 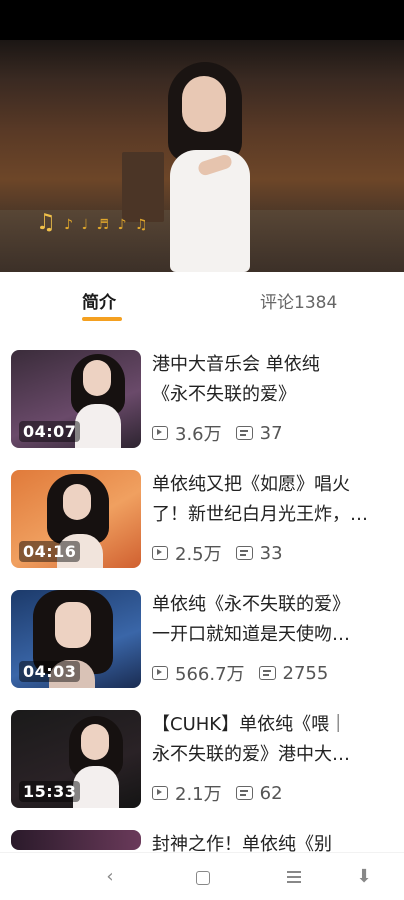 What do you see at coordinates (236, 364) in the screenshot?
I see `video-title-line: 港中大音乐会 单依纯` at bounding box center [236, 364].